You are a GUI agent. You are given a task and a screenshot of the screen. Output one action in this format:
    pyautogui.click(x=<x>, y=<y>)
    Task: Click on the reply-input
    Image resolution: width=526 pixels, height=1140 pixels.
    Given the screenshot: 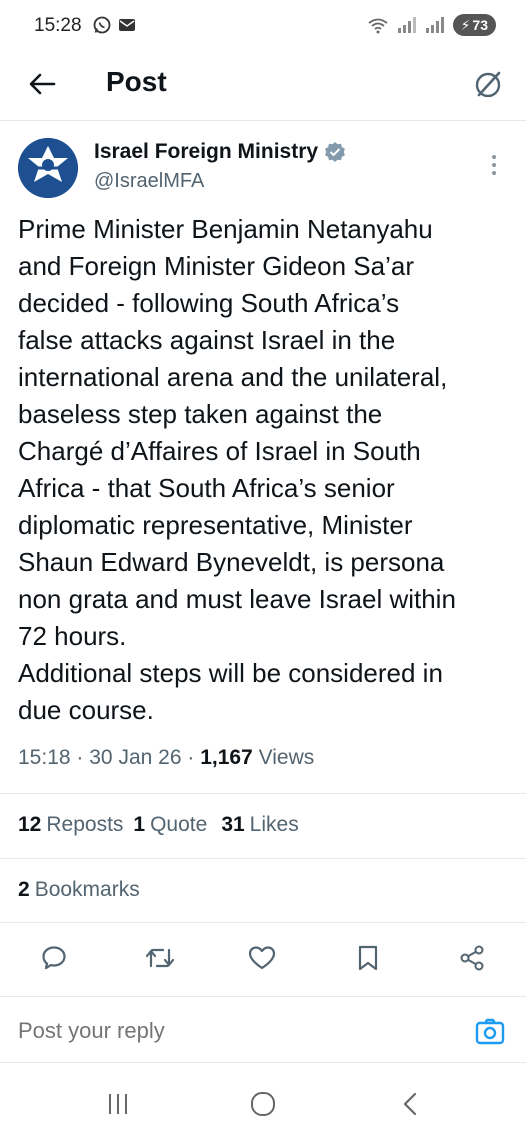 What is the action you would take?
    pyautogui.click(x=218, y=1031)
    